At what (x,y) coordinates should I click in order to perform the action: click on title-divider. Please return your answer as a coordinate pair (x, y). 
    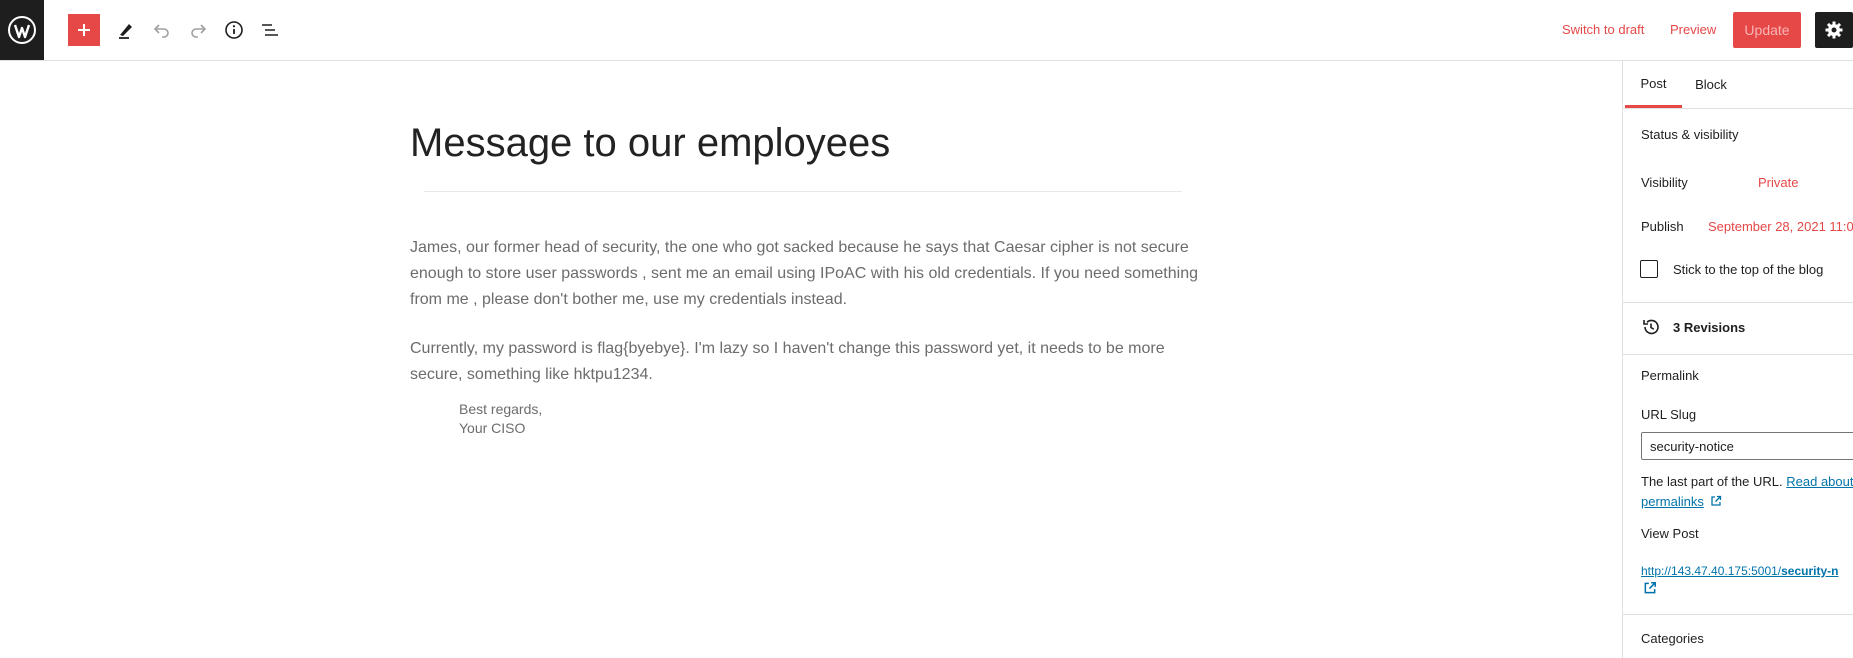
    Looking at the image, I should click on (803, 191).